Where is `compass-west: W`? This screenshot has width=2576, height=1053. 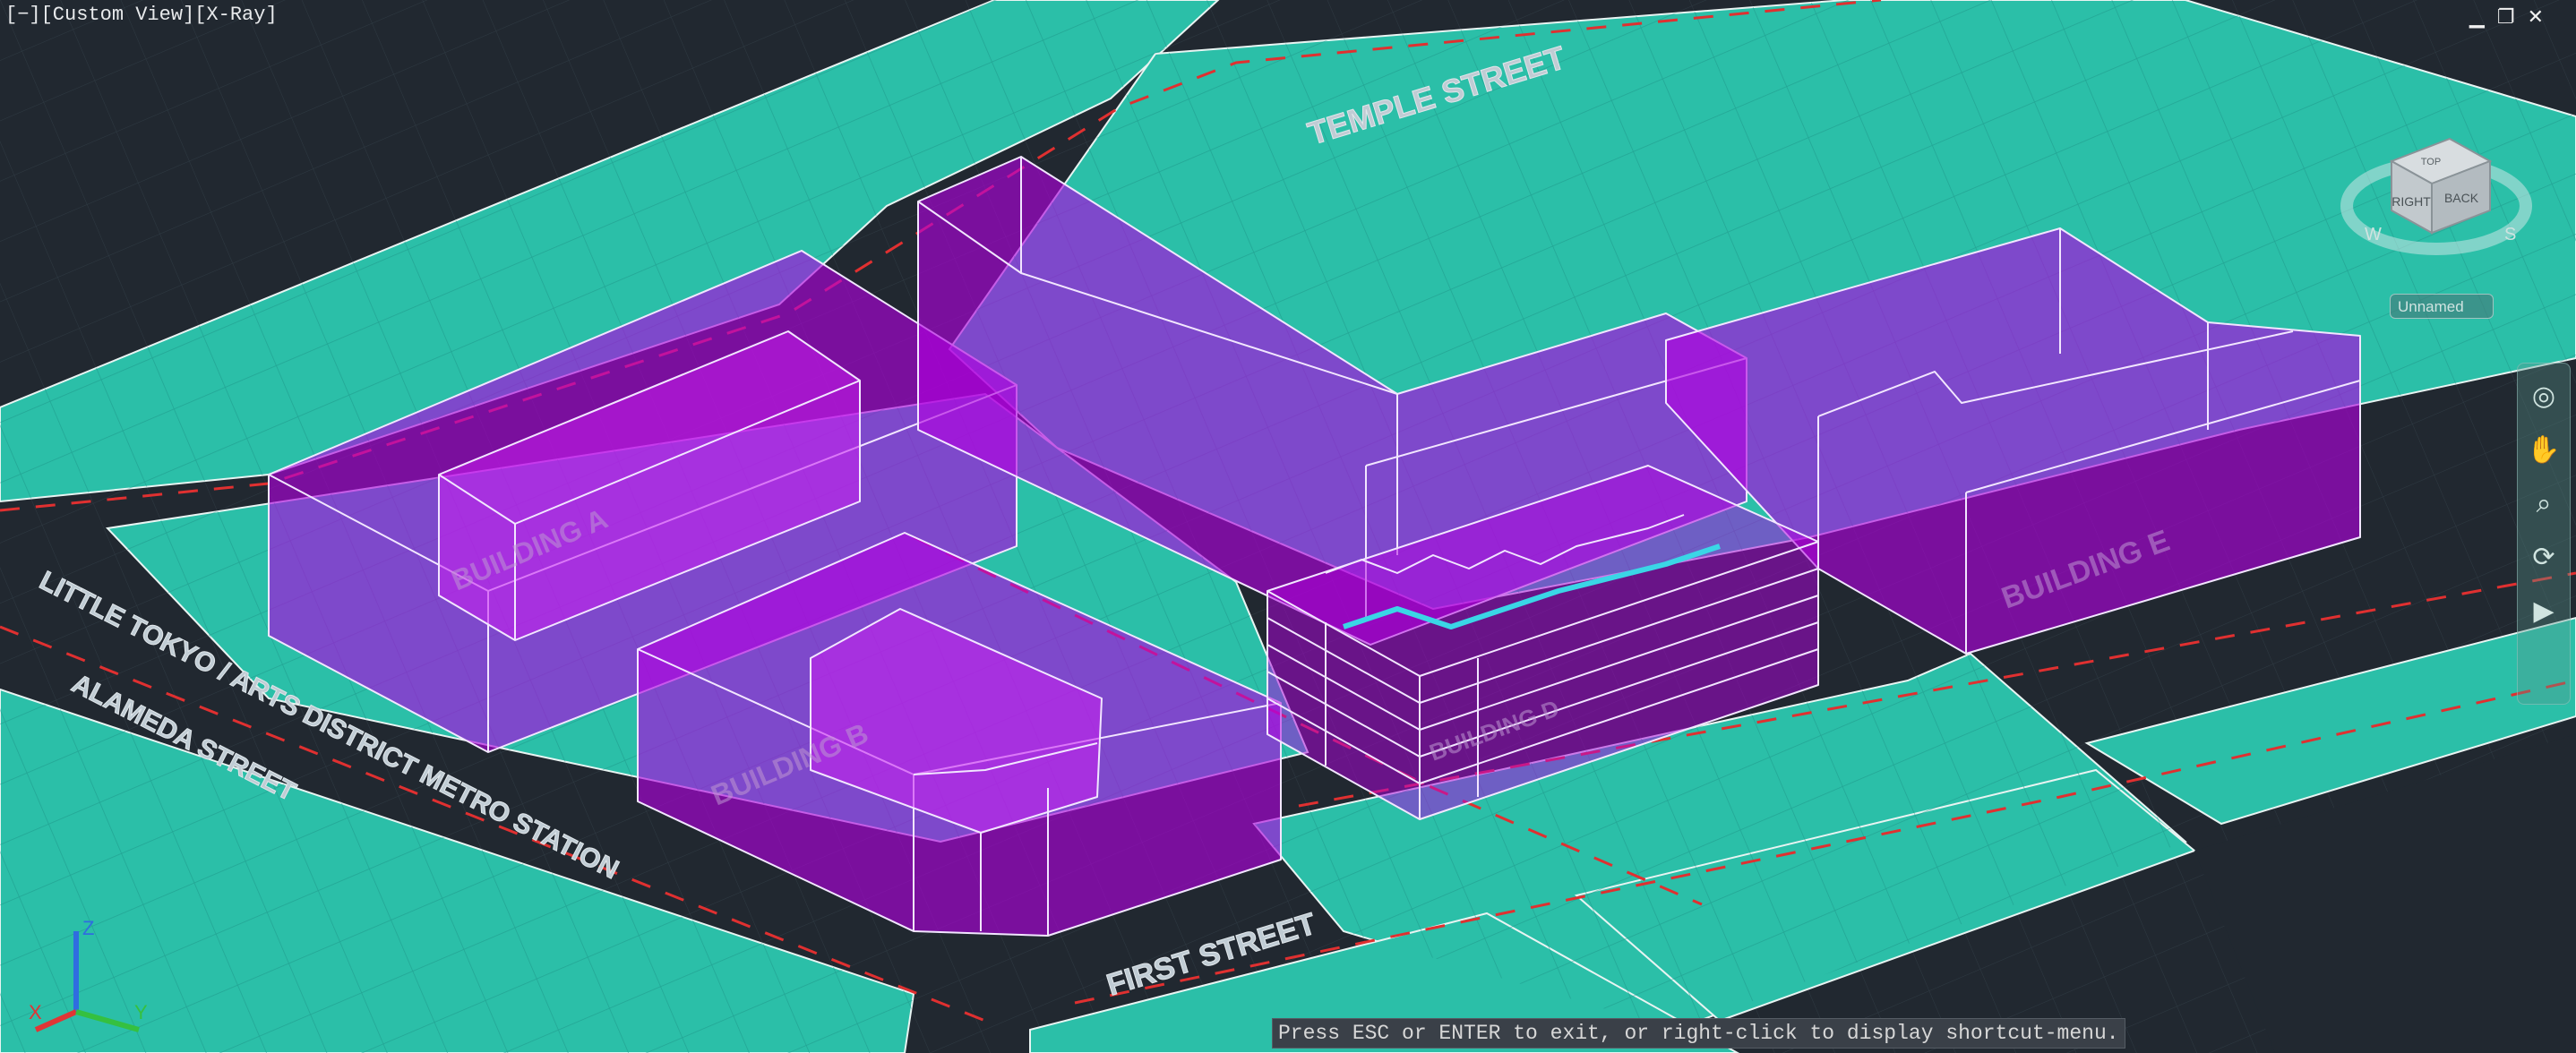
compass-west: W is located at coordinates (2373, 234).